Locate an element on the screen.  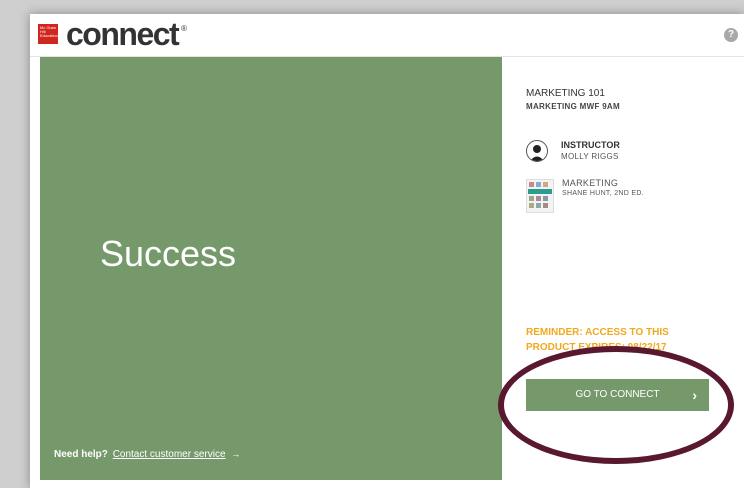
go-to-connect-label: GO TO CONNECT is located at coordinates (617, 394).